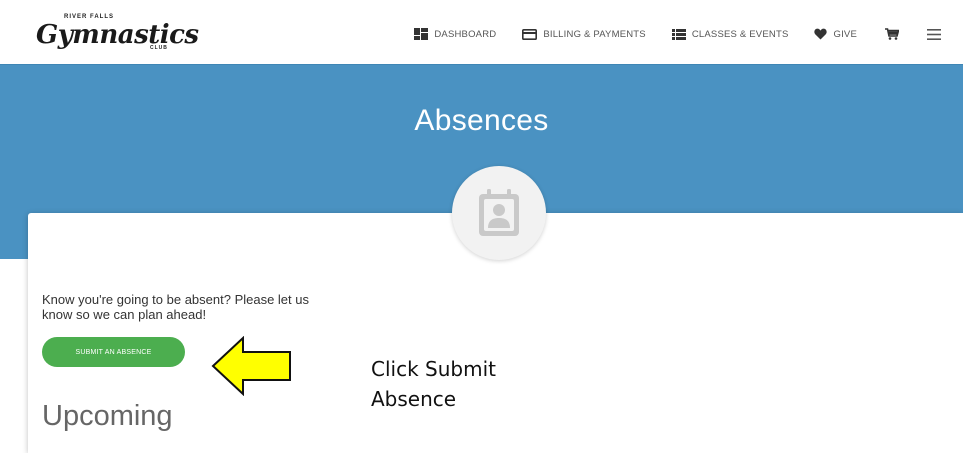 The height and width of the screenshot is (453, 963). Describe the element at coordinates (251, 366) in the screenshot. I see `arrow-left-icon` at that location.